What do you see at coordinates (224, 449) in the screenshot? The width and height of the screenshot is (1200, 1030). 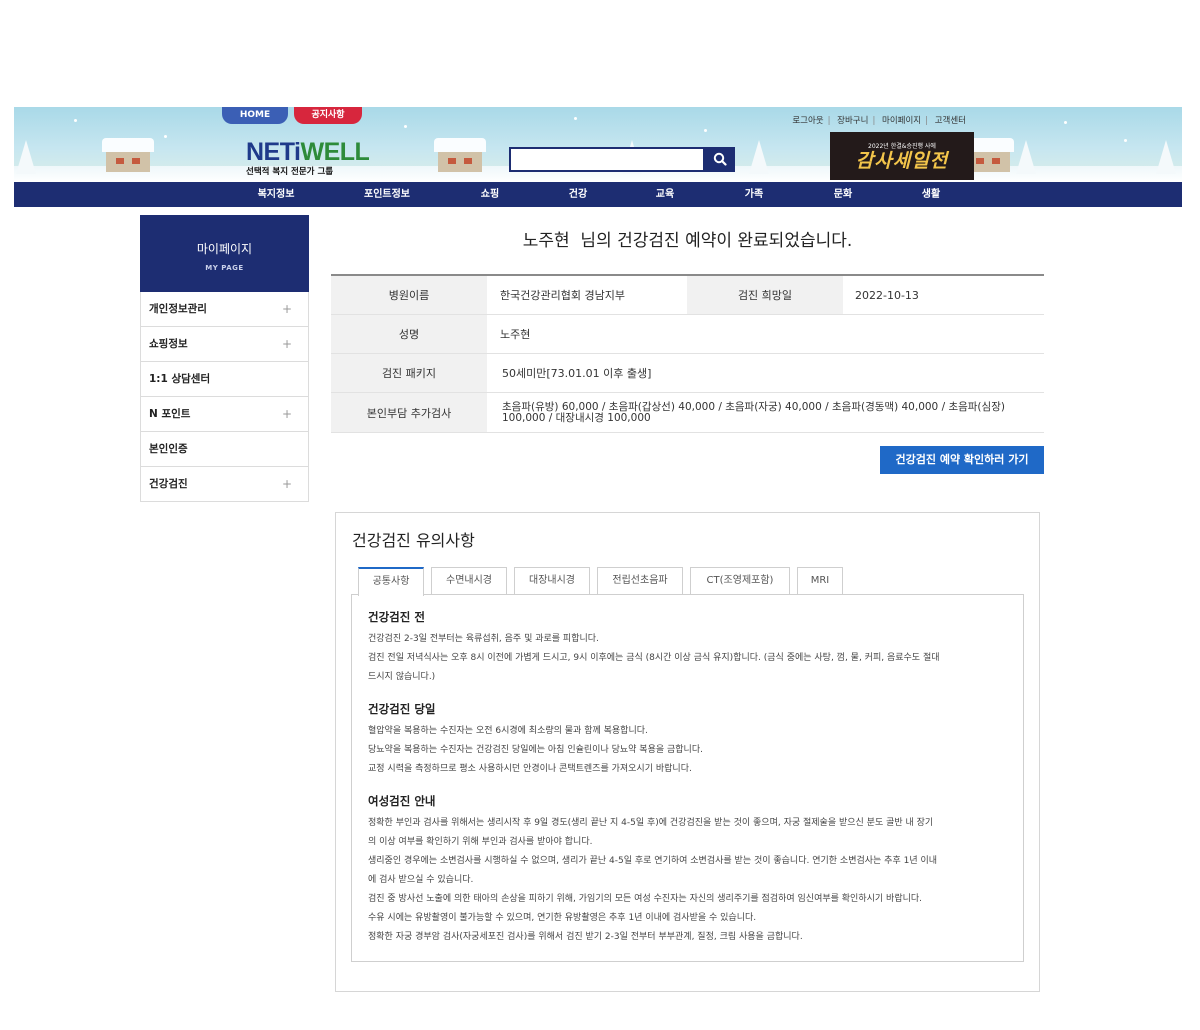 I see `sidebar-item-verification: 본인인증` at bounding box center [224, 449].